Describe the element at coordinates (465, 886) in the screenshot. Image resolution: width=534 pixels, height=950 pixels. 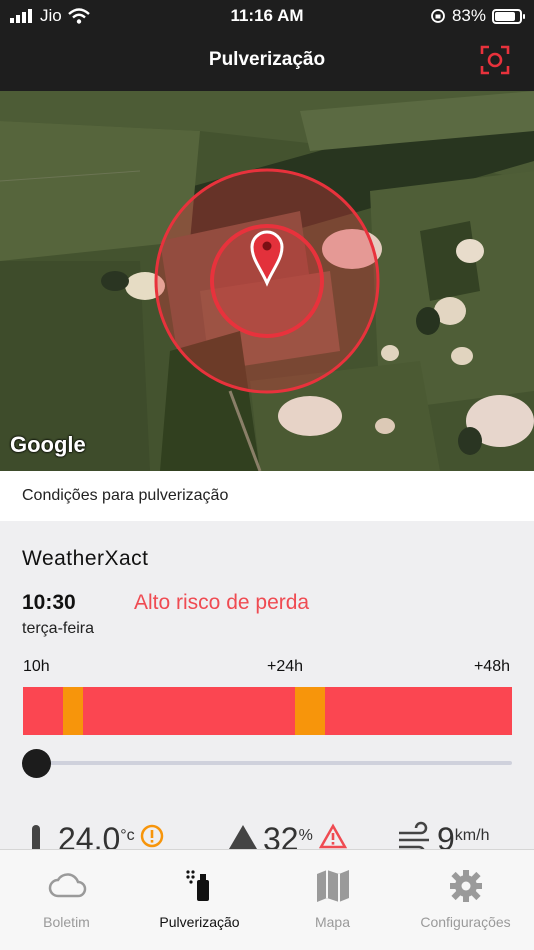
I see `gear-icon` at that location.